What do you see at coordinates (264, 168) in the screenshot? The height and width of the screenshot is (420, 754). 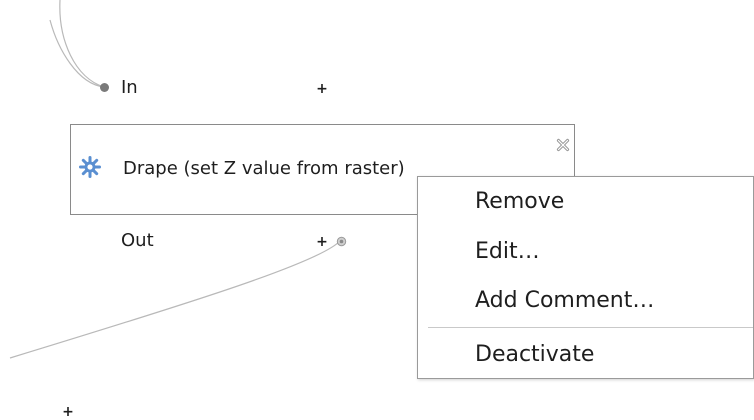 I see `algorithm-title: Drape (set Z value from raster)` at bounding box center [264, 168].